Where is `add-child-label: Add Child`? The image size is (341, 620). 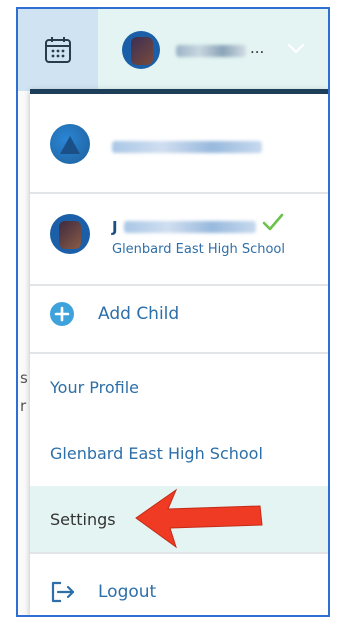 add-child-label: Add Child is located at coordinates (139, 314).